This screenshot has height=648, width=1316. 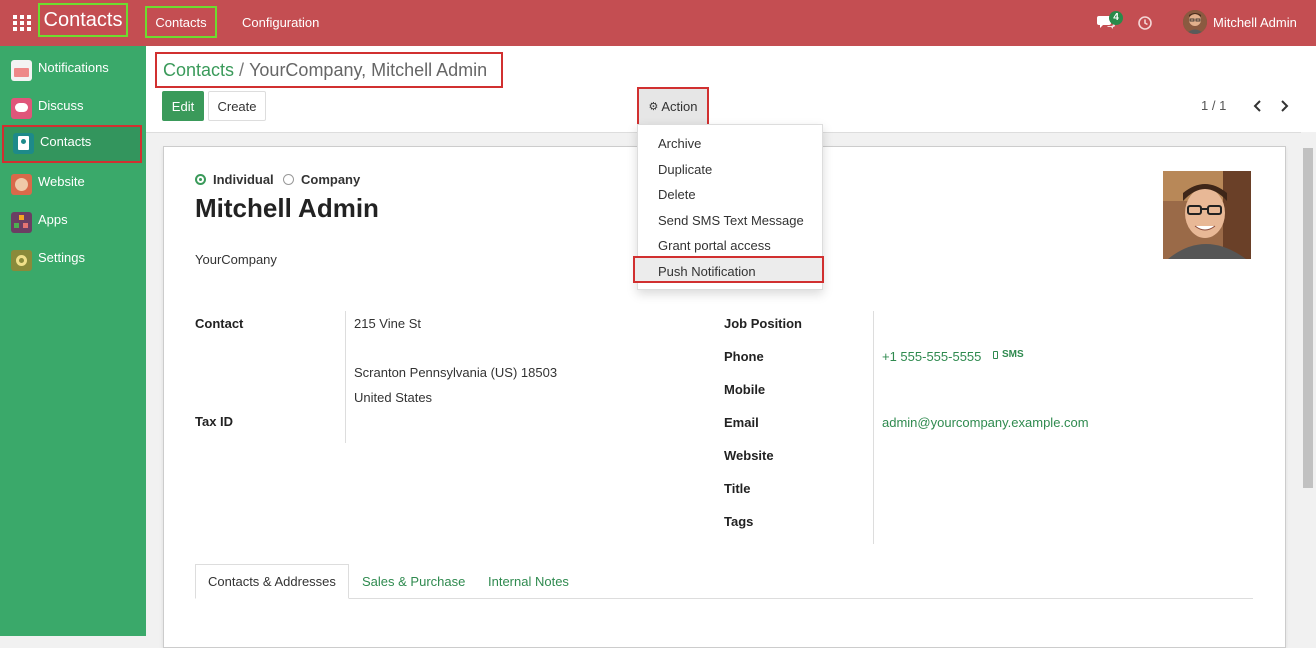 What do you see at coordinates (387, 323) in the screenshot?
I see `address-street: 215 Vine St` at bounding box center [387, 323].